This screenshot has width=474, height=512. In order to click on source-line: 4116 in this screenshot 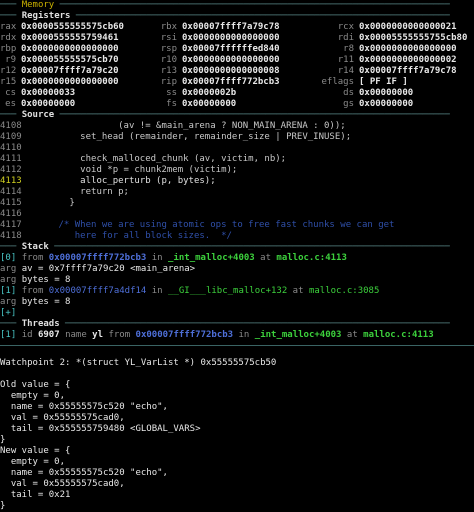, I will do `click(237, 214)`.